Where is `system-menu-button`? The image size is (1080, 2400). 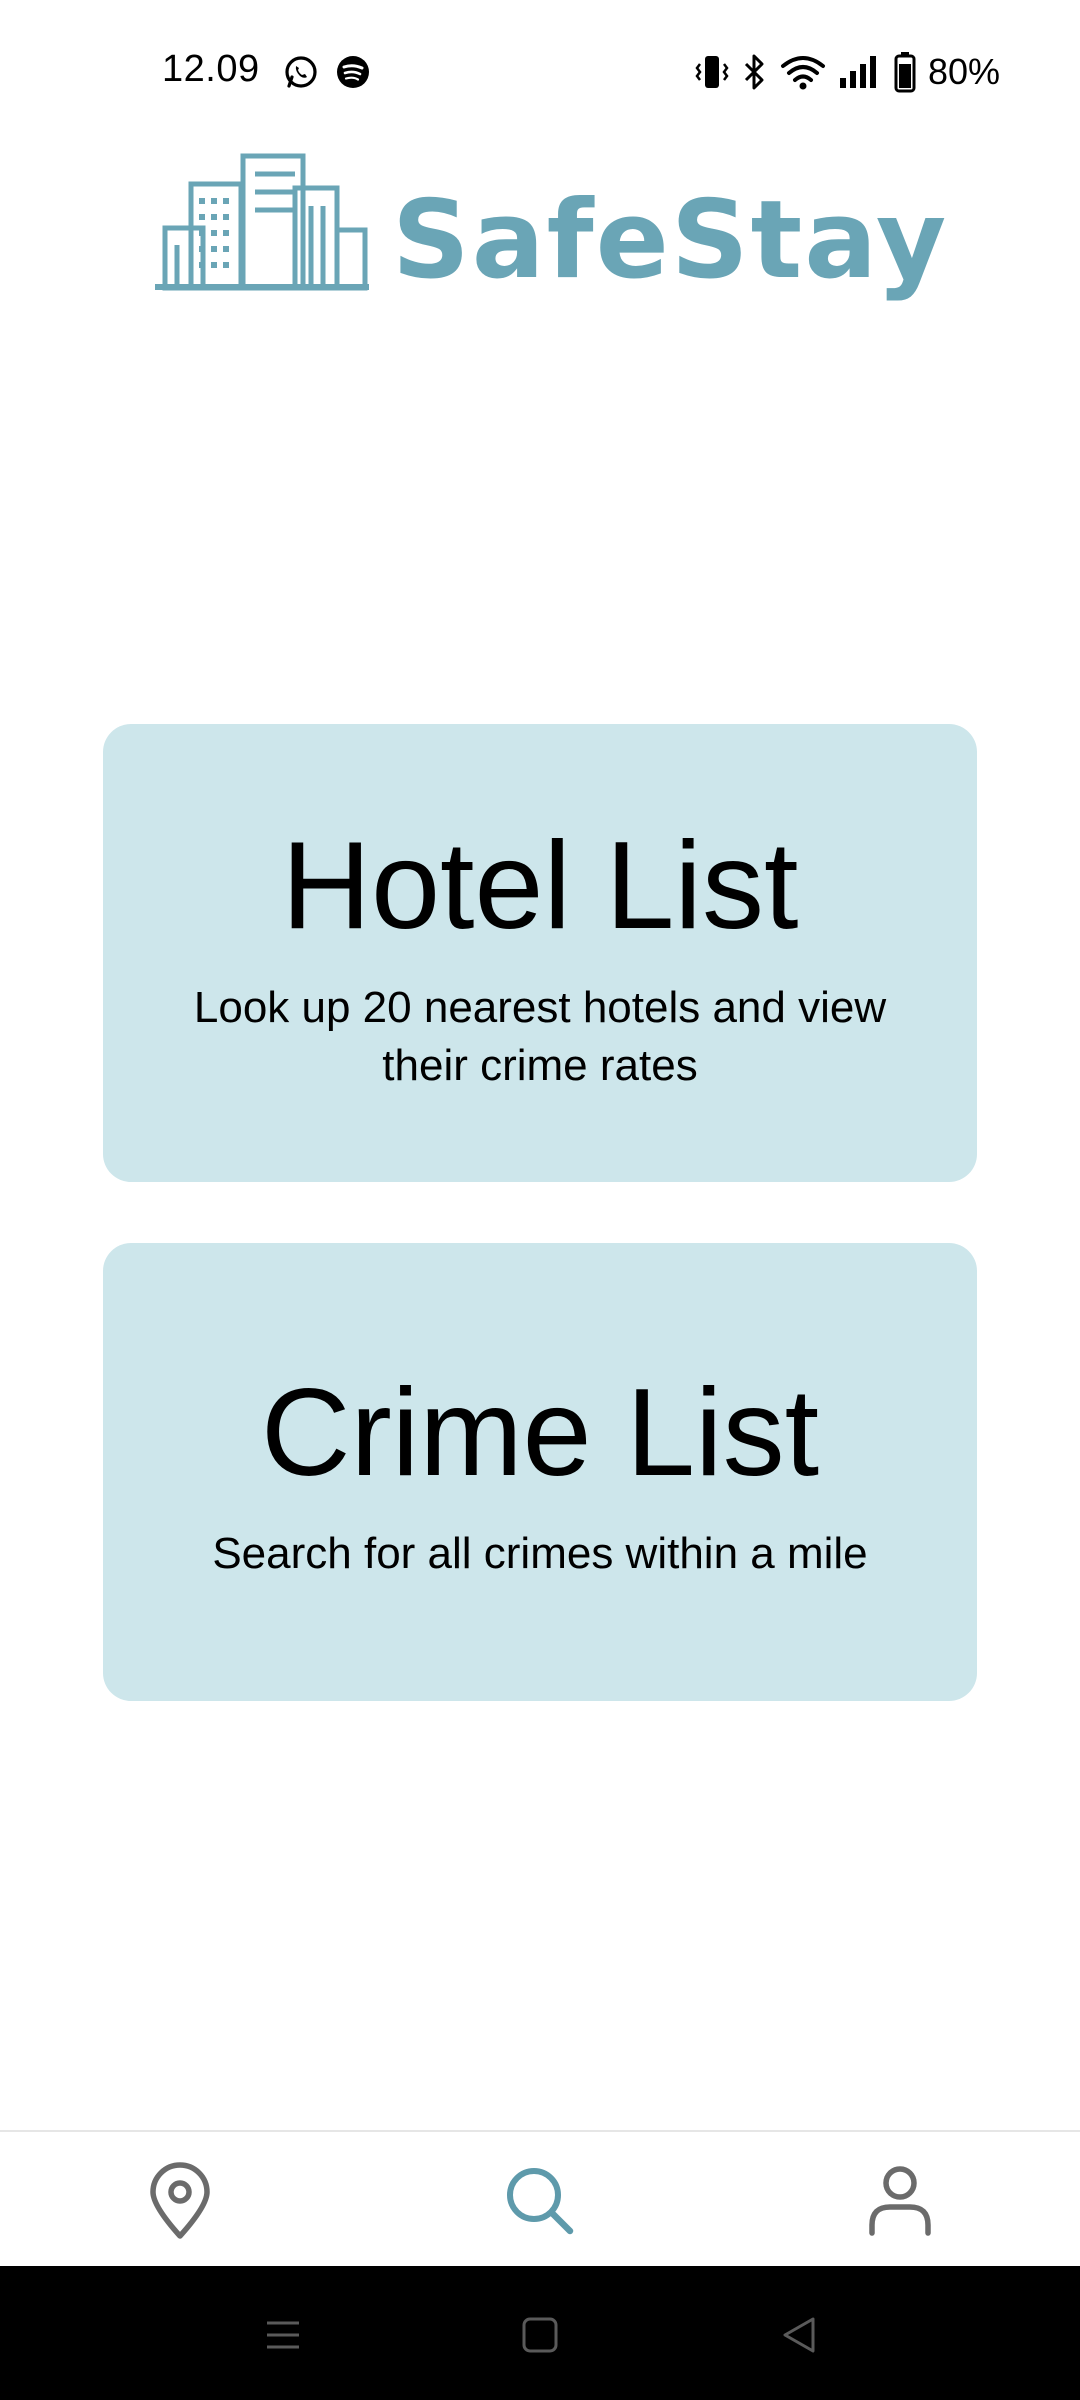 system-menu-button is located at coordinates (283, 2335).